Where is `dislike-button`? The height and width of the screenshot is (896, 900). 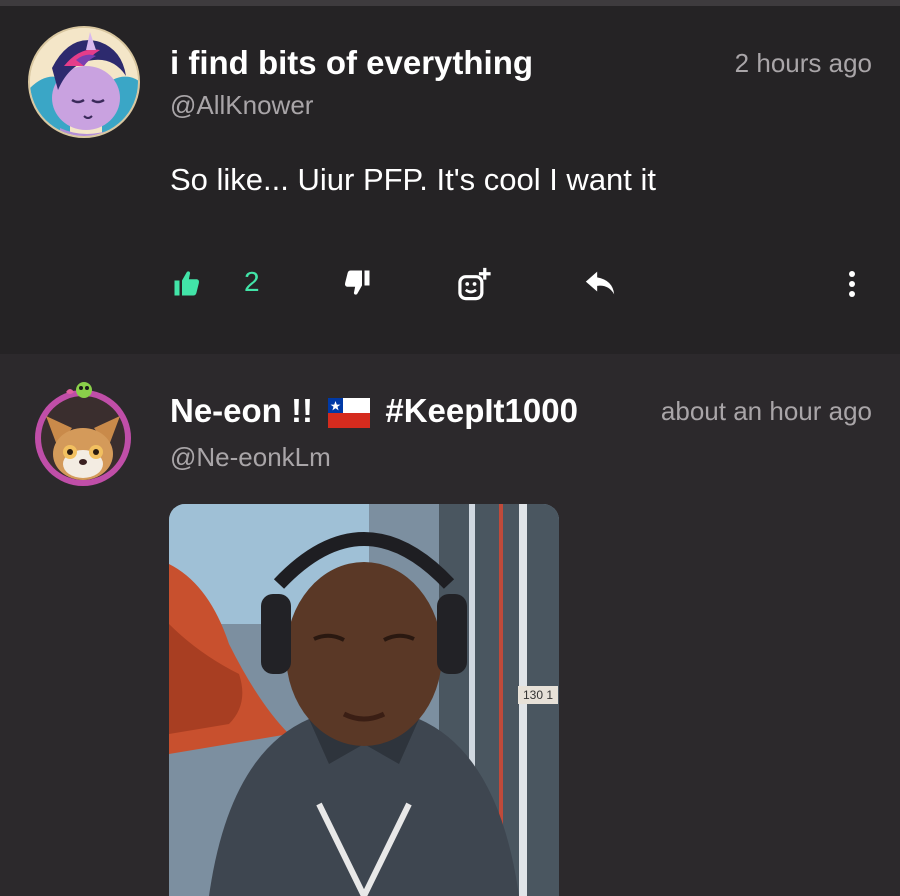
dislike-button is located at coordinates (357, 283).